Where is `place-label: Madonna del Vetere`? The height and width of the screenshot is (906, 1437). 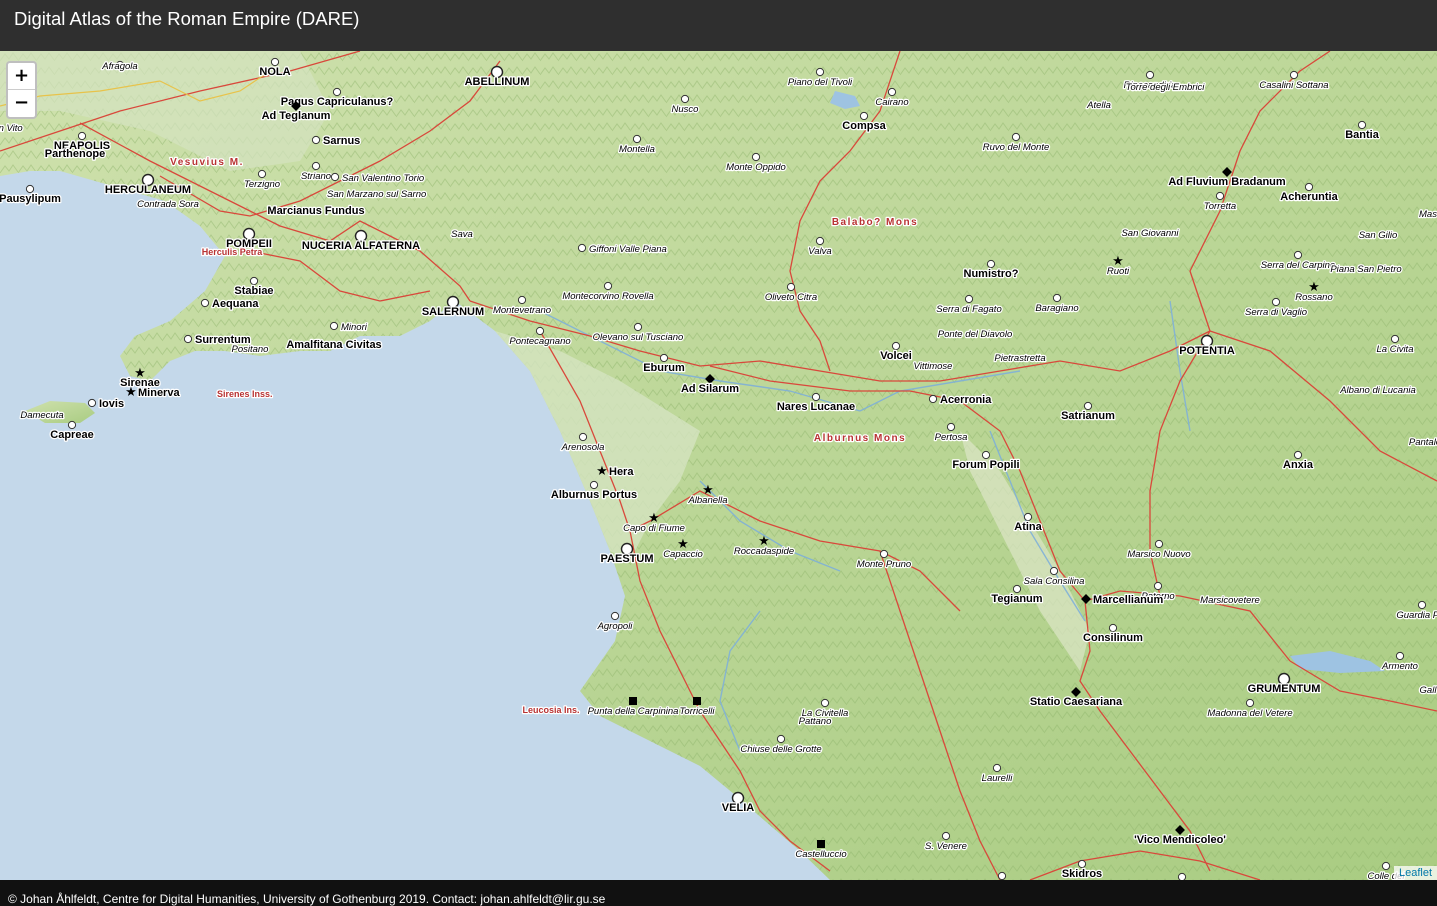
place-label: Madonna del Vetere is located at coordinates (1249, 713).